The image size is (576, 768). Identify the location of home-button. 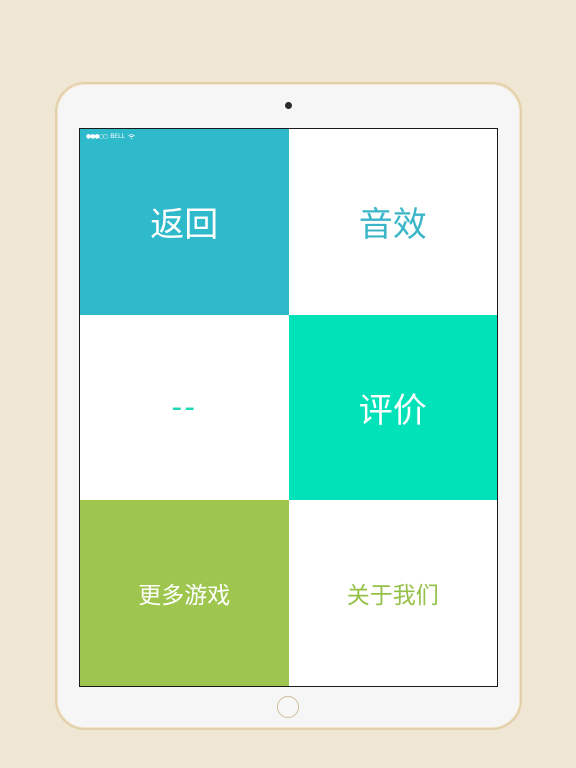
(288, 707).